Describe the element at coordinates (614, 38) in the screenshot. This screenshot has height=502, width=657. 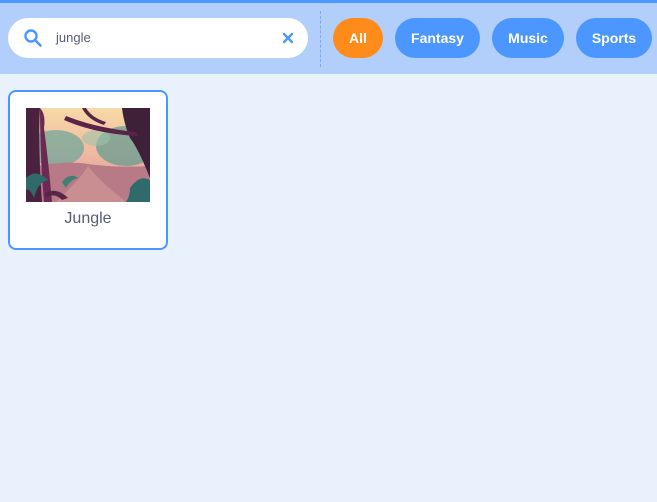
I see `tag-sports-button: Sports` at that location.